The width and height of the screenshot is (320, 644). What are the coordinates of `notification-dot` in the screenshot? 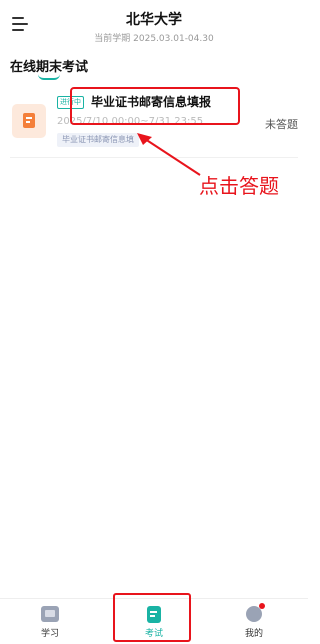 It's located at (262, 606).